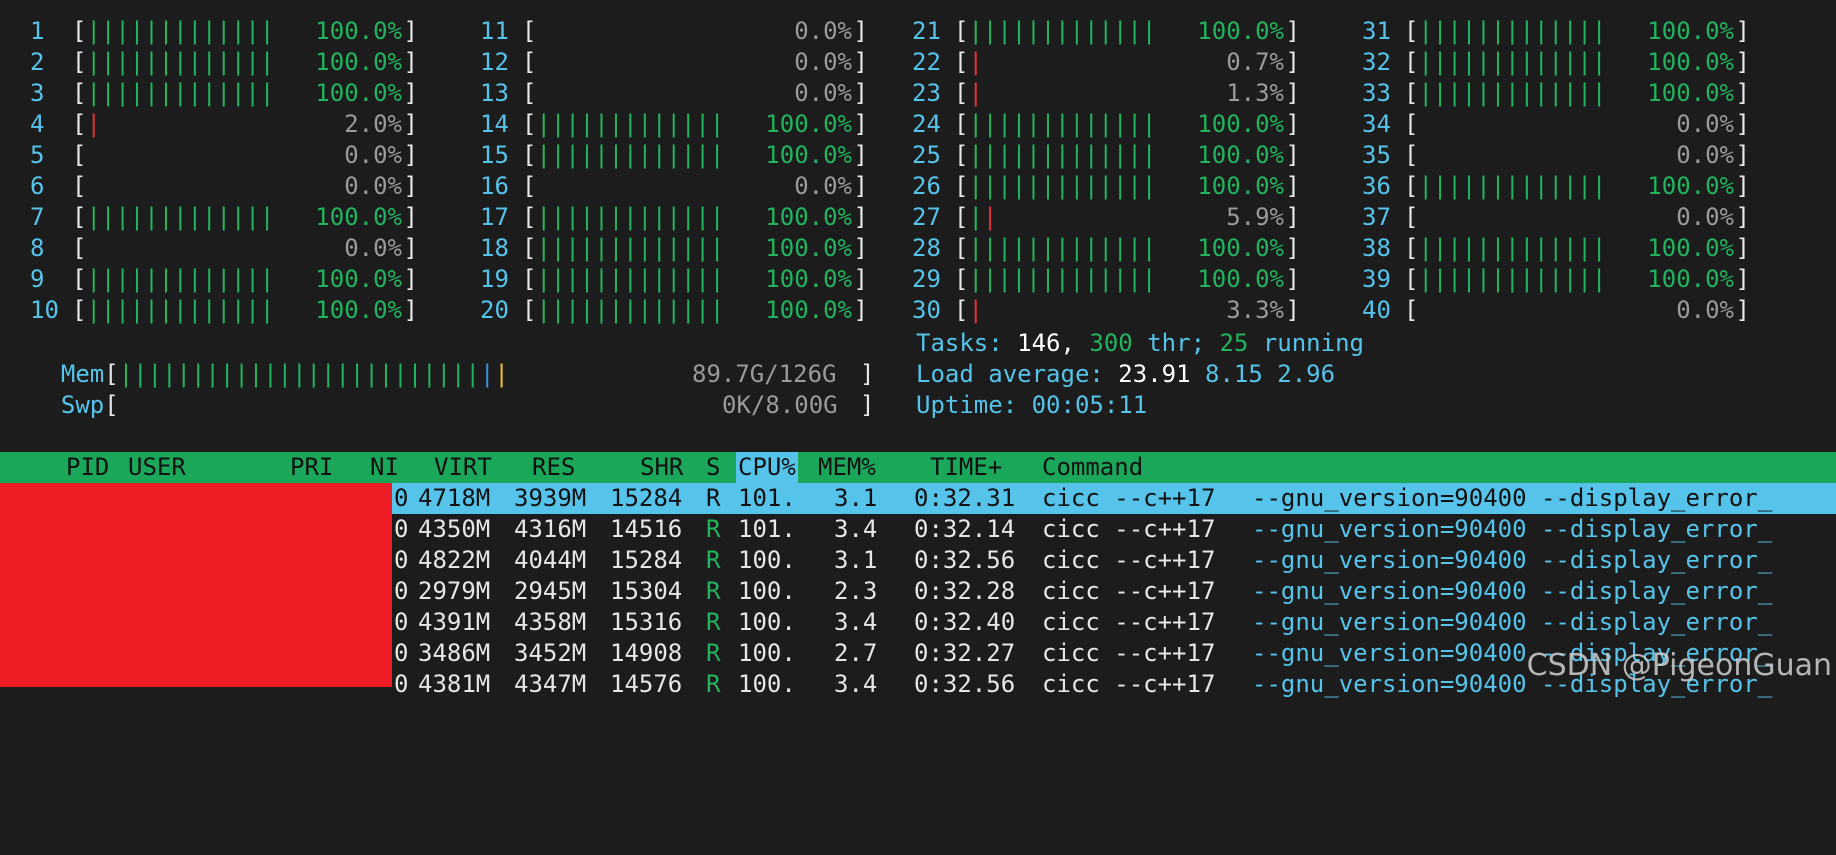 The height and width of the screenshot is (855, 1836). What do you see at coordinates (454, 622) in the screenshot?
I see `cell-virt: 4391M` at bounding box center [454, 622].